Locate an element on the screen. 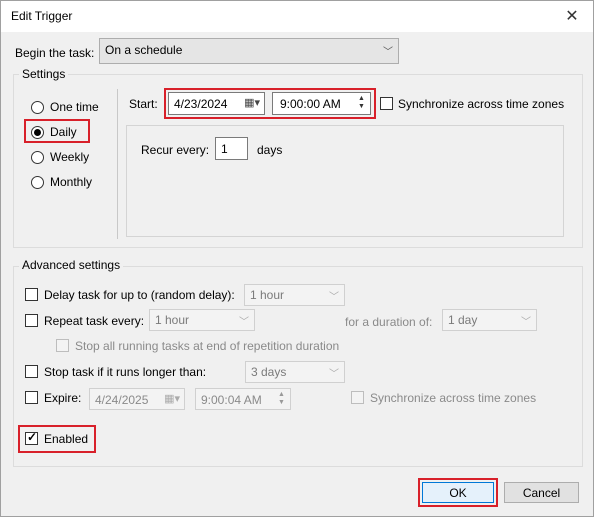 This screenshot has width=594, height=517. sync-time-zones-checkbox is located at coordinates (386, 103).